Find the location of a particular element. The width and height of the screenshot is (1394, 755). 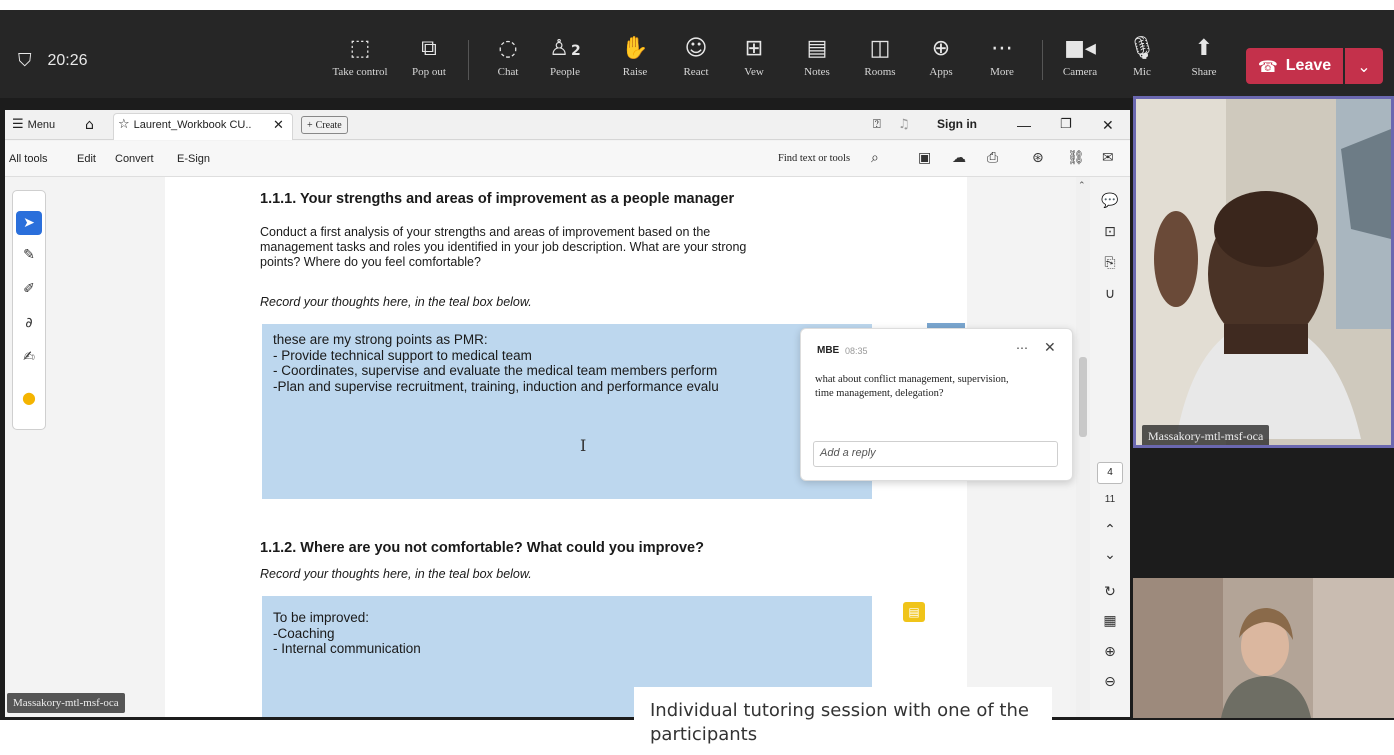

tool-edit: Edit is located at coordinates (86, 159).